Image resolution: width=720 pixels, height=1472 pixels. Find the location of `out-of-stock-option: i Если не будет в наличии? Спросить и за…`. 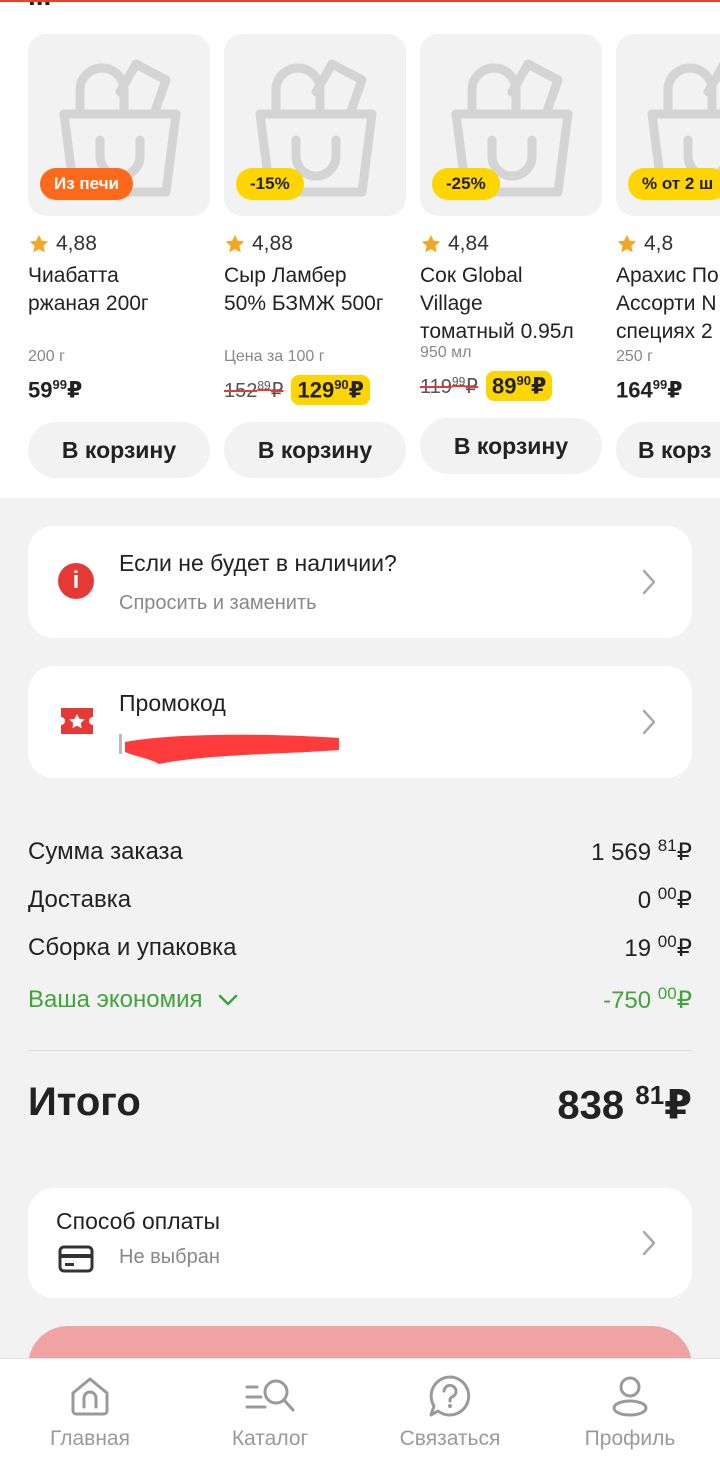

out-of-stock-option: i Если не будет в наличии? Спросить и за… is located at coordinates (360, 582).